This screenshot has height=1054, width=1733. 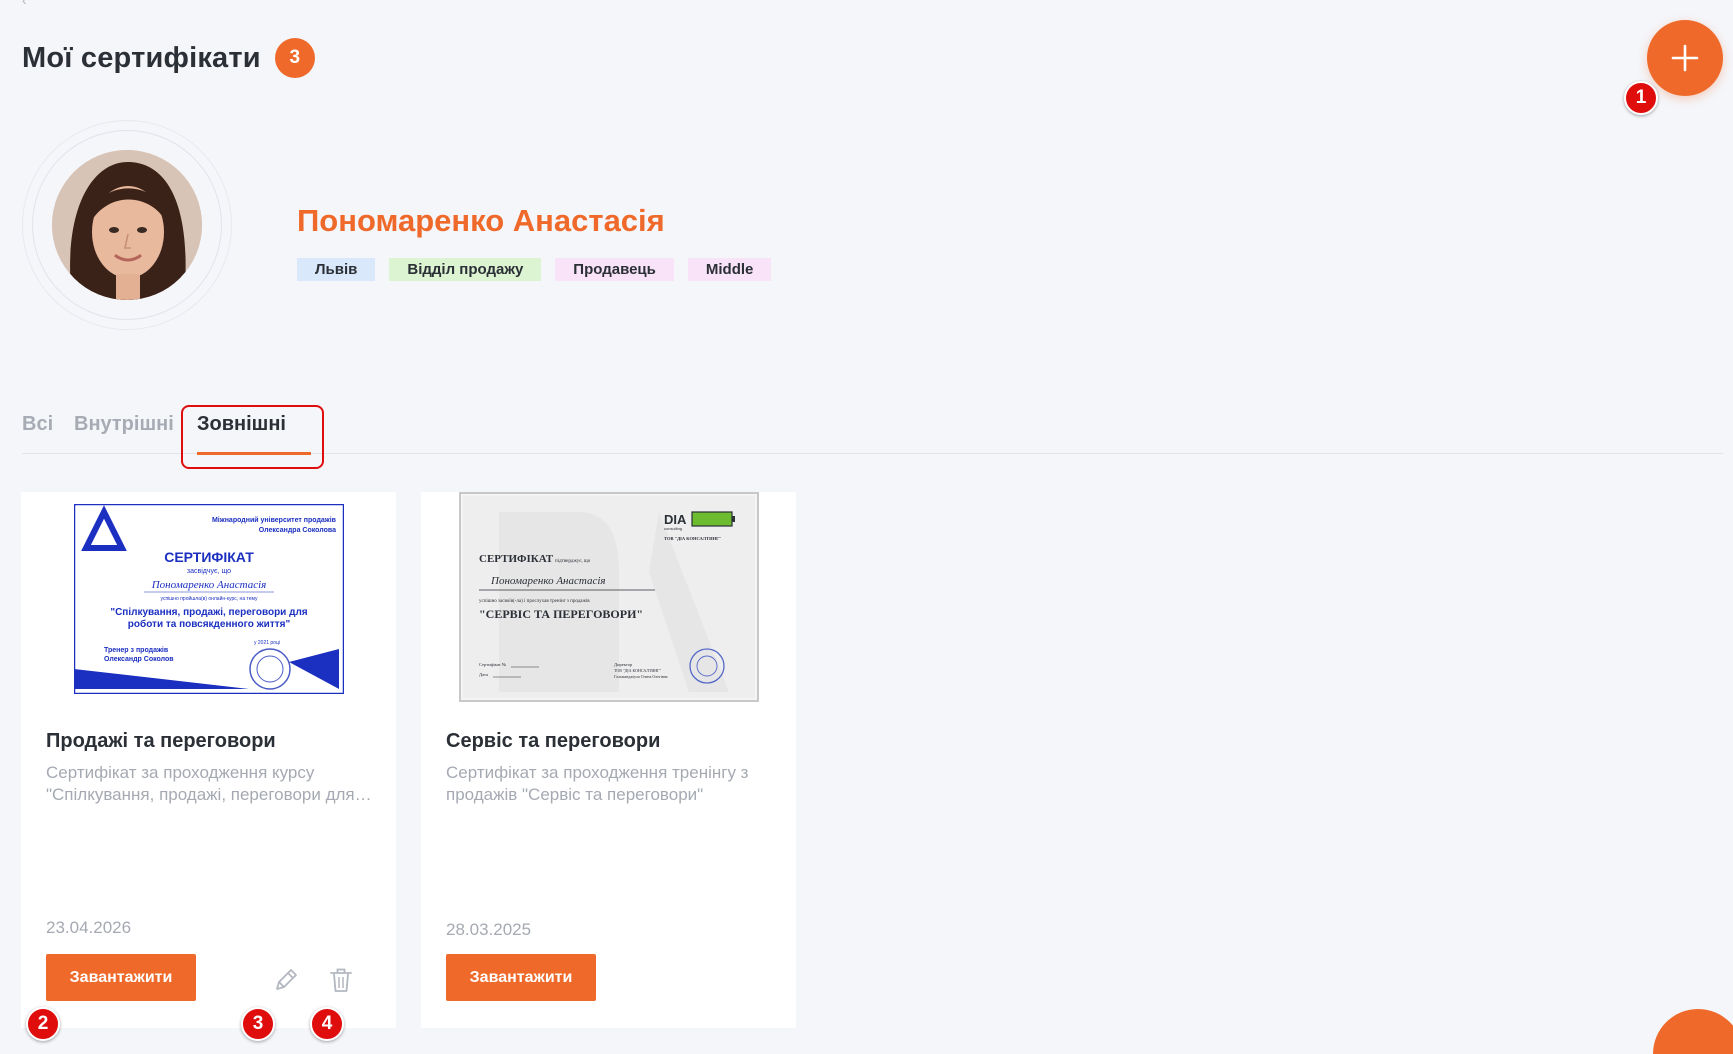 I want to click on tag-role: Продавець, so click(x=614, y=269).